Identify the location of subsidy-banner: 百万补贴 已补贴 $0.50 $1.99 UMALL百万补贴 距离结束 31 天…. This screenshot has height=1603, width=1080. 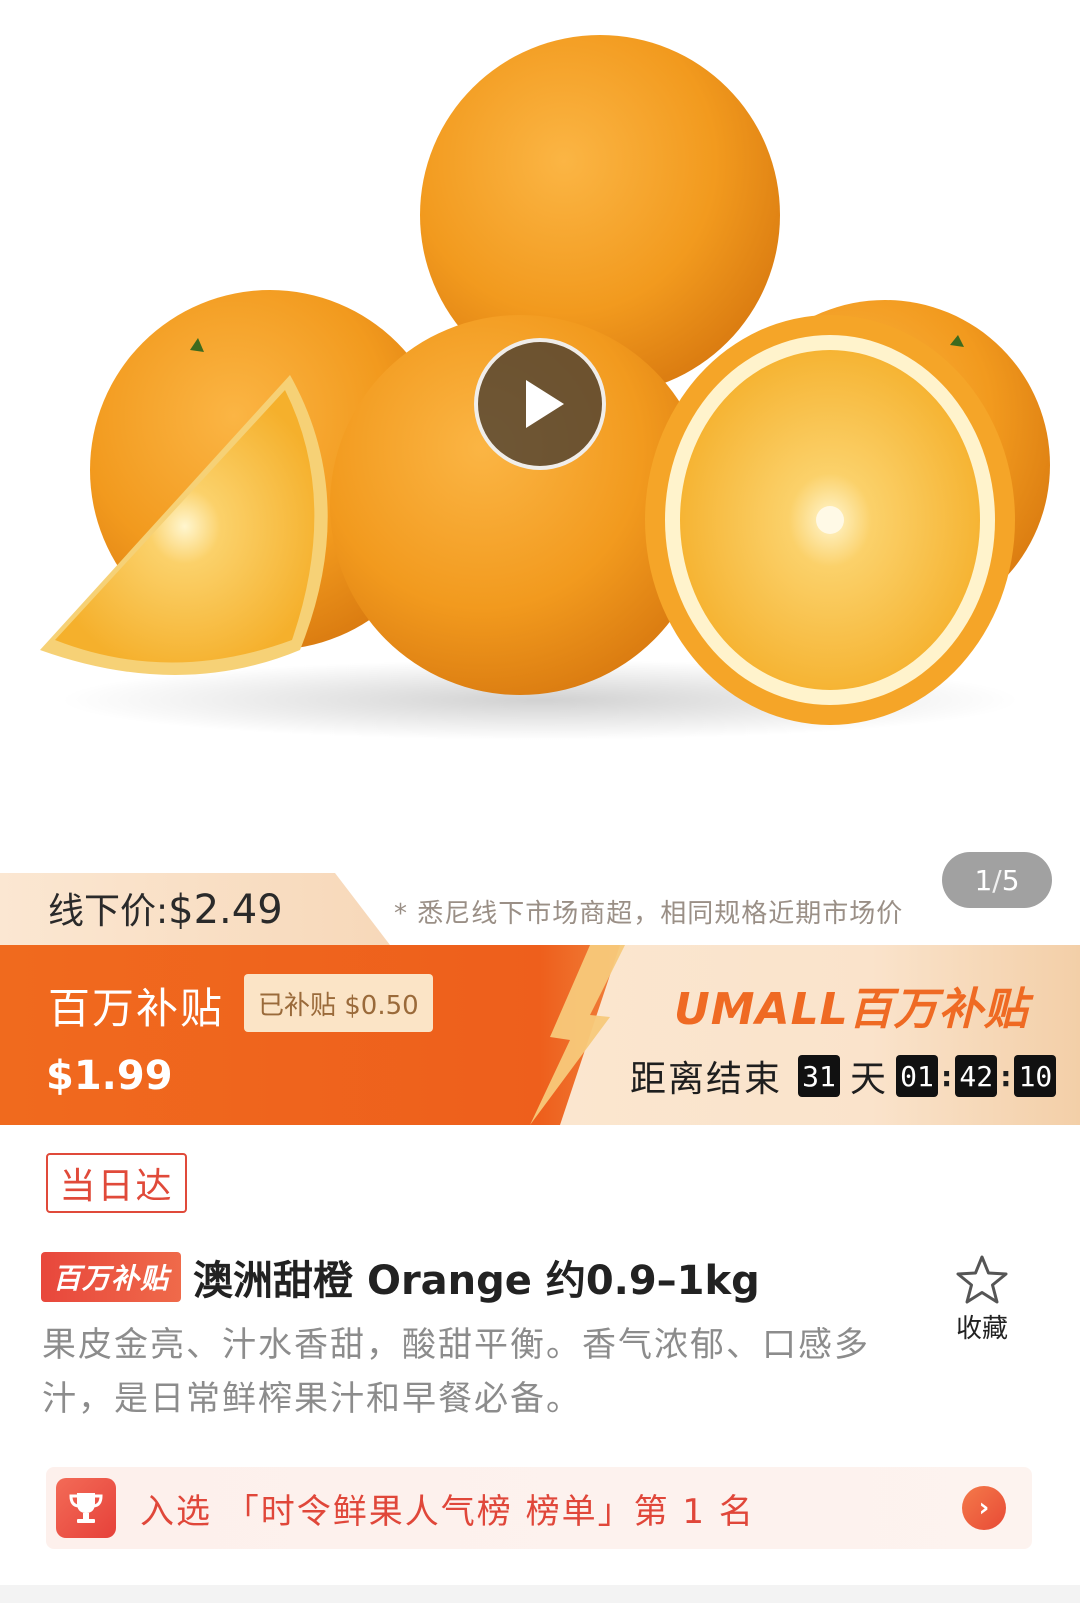
(540, 1035).